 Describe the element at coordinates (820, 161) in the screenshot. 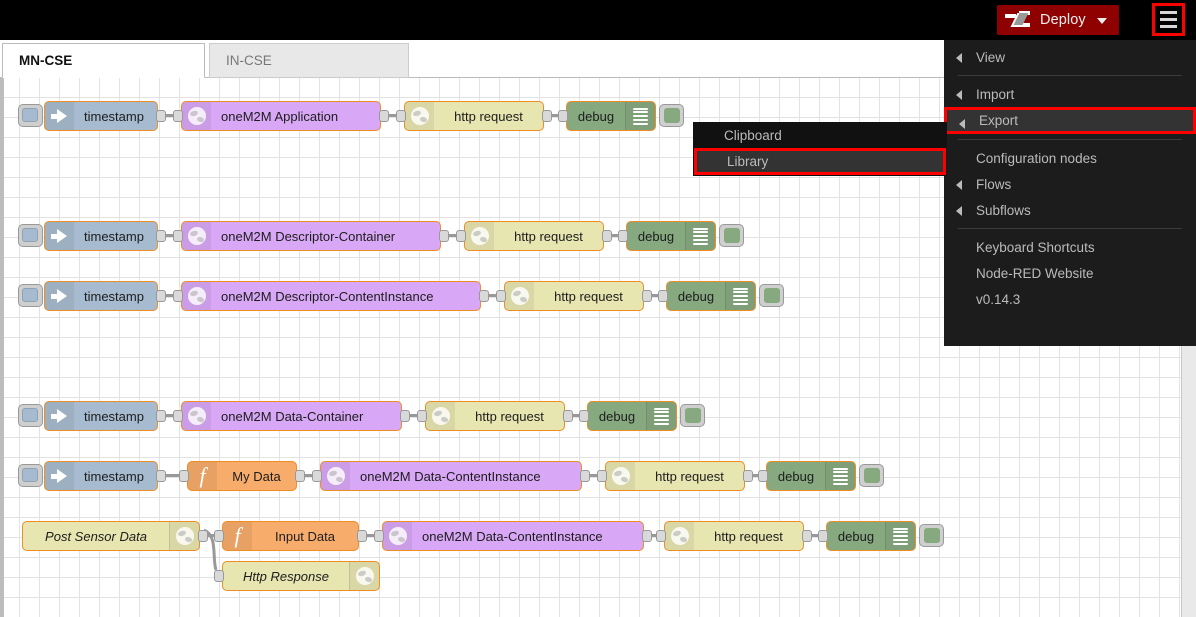

I see `menu-item-library: Library` at that location.